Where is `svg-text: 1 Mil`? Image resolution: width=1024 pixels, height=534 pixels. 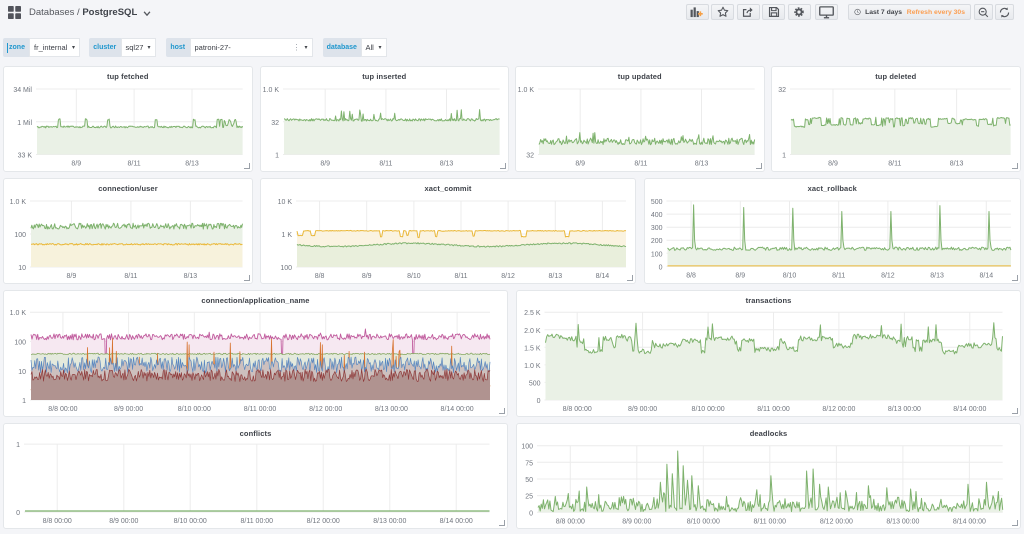
svg-text: 1 Mil is located at coordinates (24, 122).